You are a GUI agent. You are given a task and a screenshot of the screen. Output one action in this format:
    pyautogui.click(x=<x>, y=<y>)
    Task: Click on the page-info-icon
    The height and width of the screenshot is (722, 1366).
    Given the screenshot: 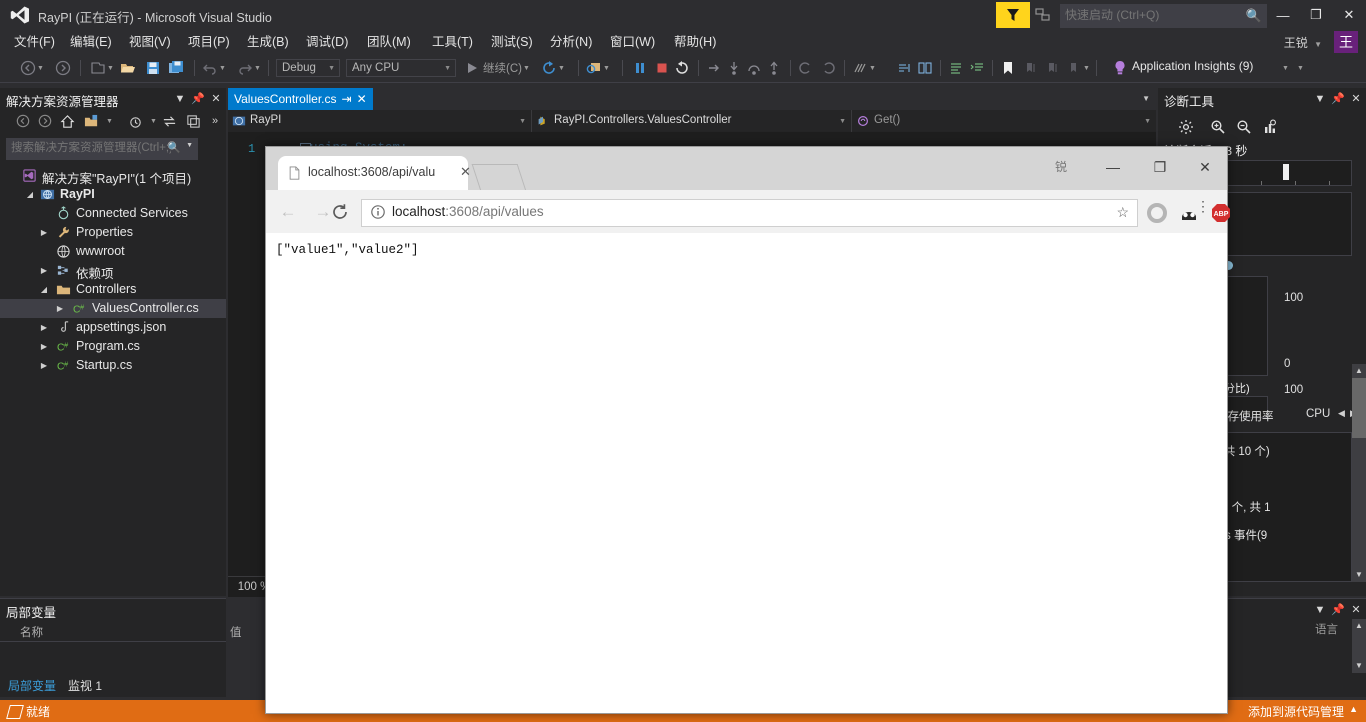 What is the action you would take?
    pyautogui.click(x=378, y=212)
    